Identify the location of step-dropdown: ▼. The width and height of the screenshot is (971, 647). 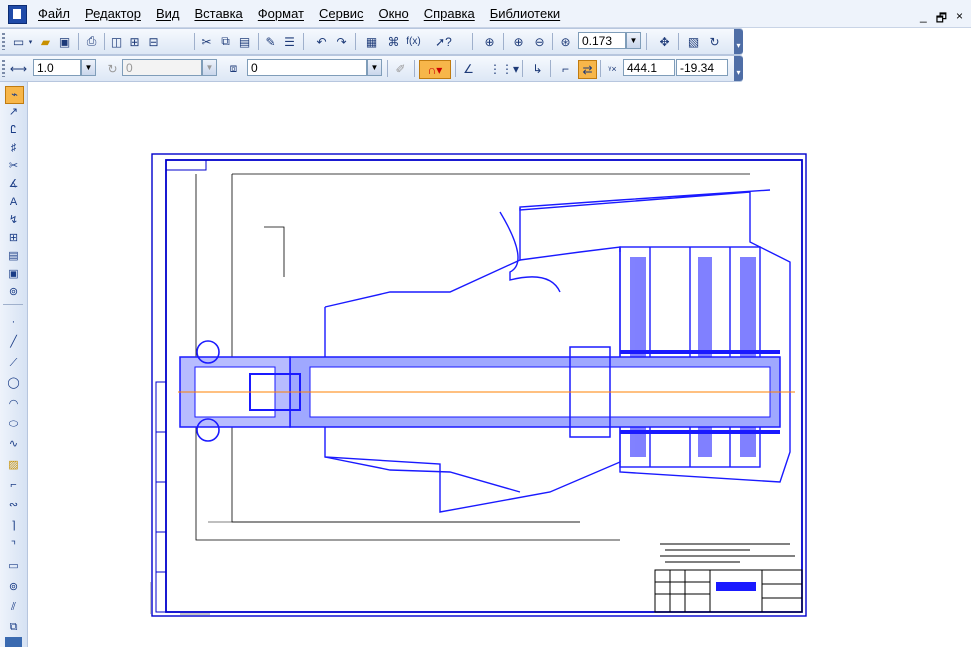
(209, 67).